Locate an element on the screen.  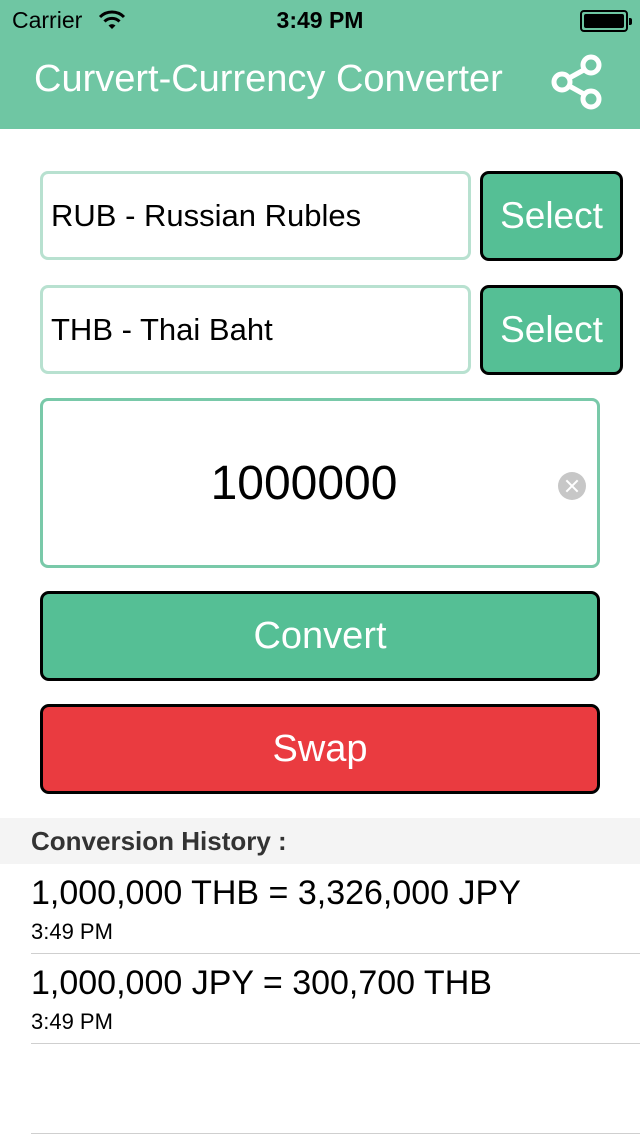
select-to-currency-button: Select is located at coordinates (551, 330).